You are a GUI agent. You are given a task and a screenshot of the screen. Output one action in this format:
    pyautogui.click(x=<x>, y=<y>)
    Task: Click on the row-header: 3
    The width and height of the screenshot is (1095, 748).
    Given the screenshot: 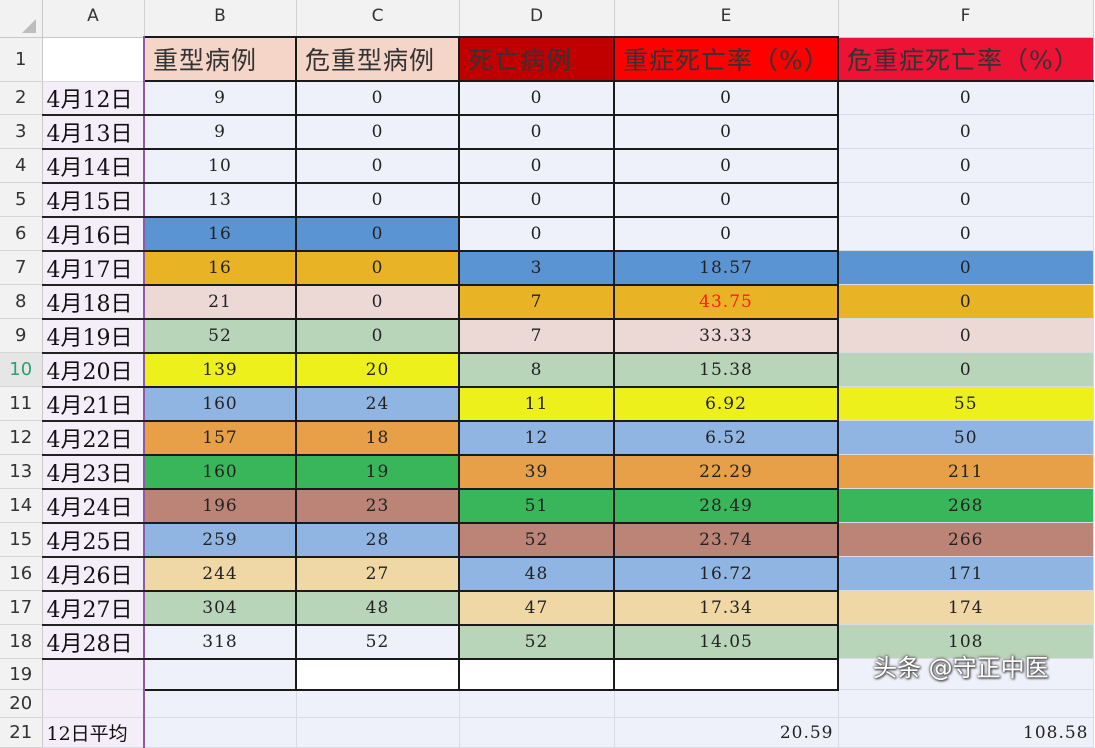 What is the action you would take?
    pyautogui.click(x=21, y=131)
    